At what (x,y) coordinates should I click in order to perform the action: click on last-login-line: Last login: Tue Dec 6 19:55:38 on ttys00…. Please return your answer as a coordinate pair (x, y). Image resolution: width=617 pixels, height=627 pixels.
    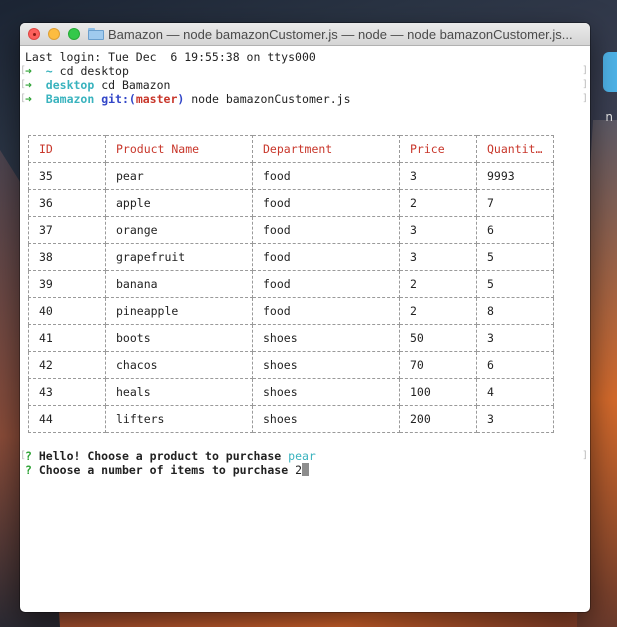
    Looking at the image, I should click on (170, 57).